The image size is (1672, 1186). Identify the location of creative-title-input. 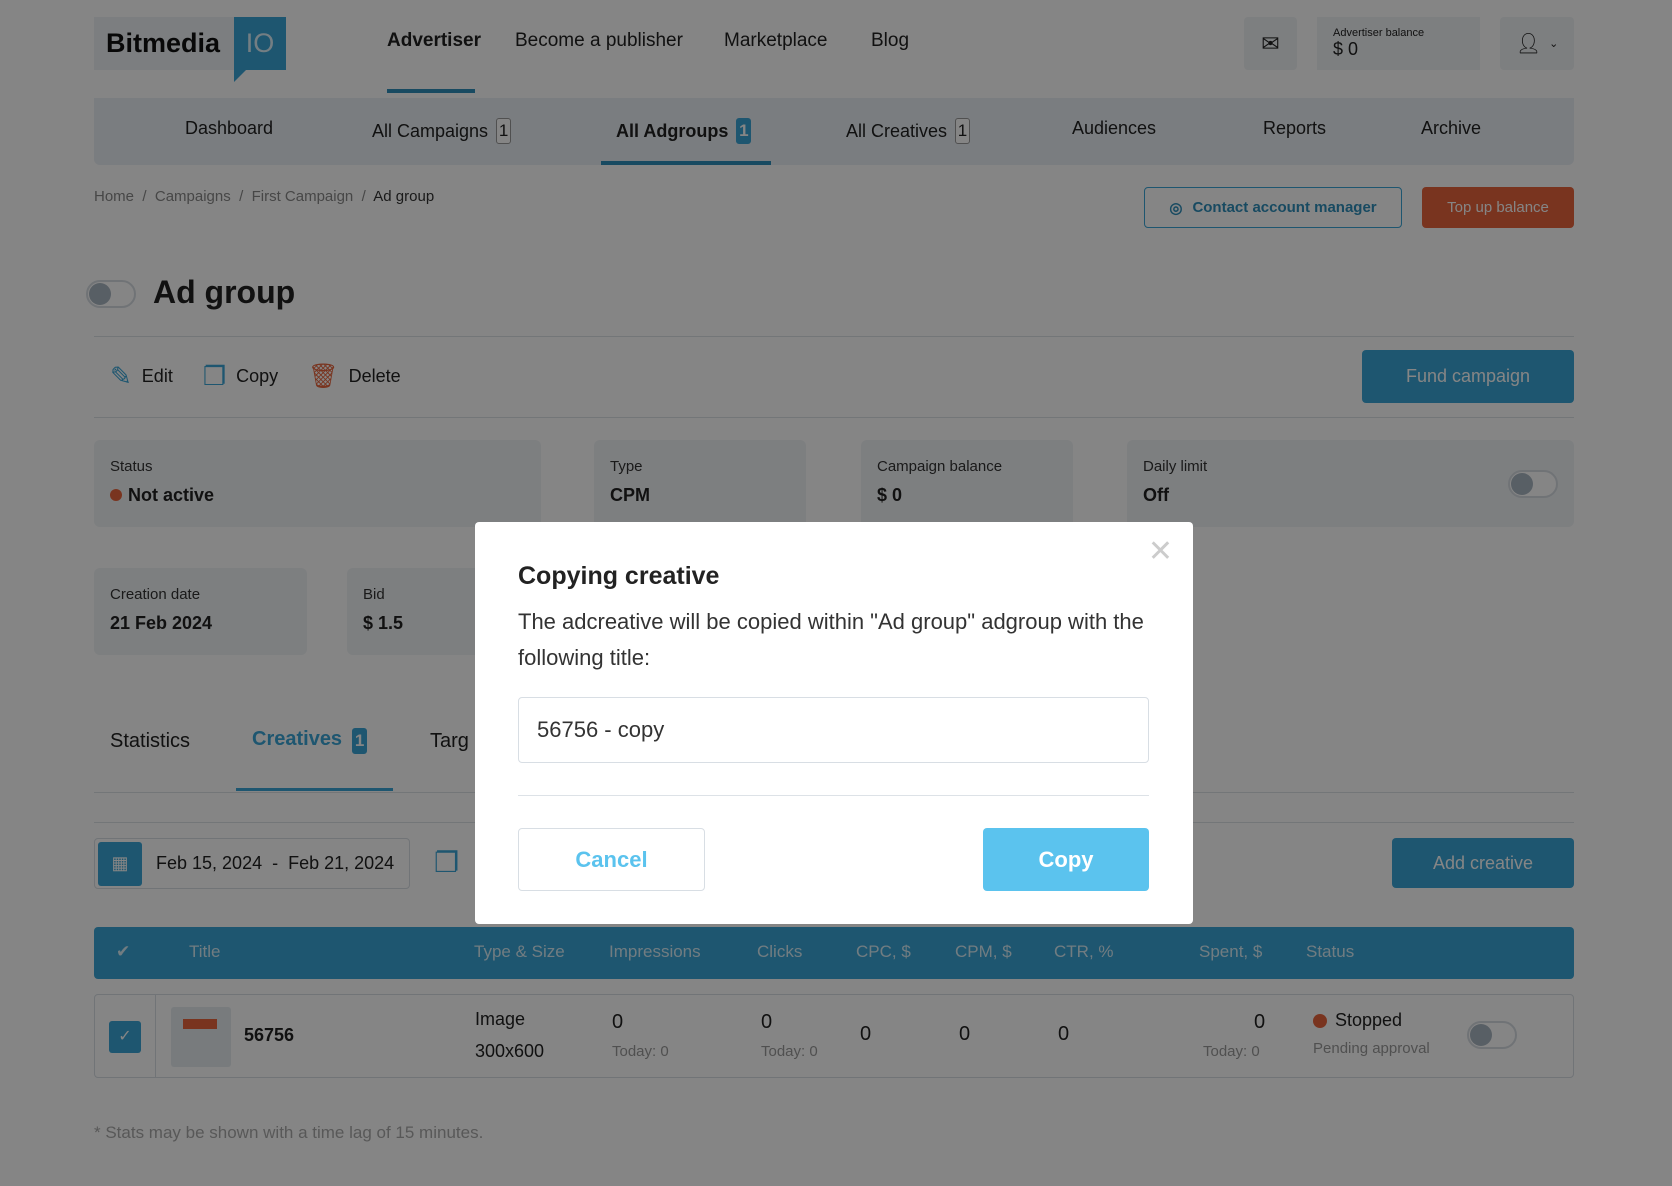
(833, 730).